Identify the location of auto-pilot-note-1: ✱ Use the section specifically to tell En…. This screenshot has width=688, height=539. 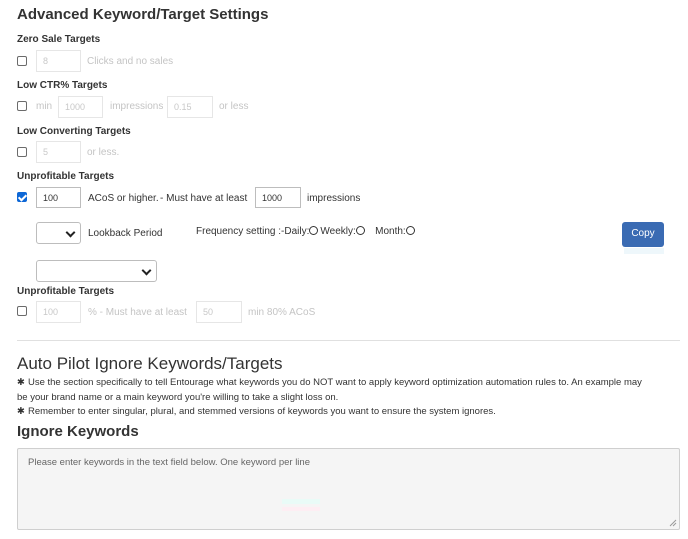
(329, 382).